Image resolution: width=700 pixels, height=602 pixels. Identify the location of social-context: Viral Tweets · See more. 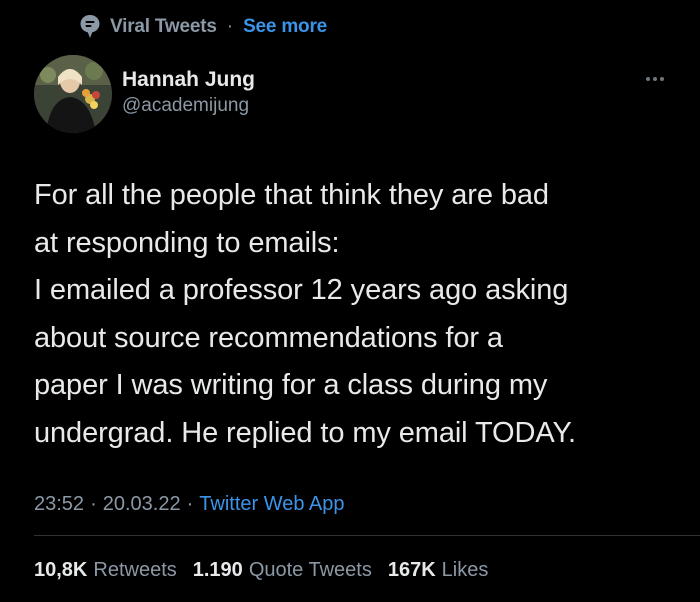
(202, 27).